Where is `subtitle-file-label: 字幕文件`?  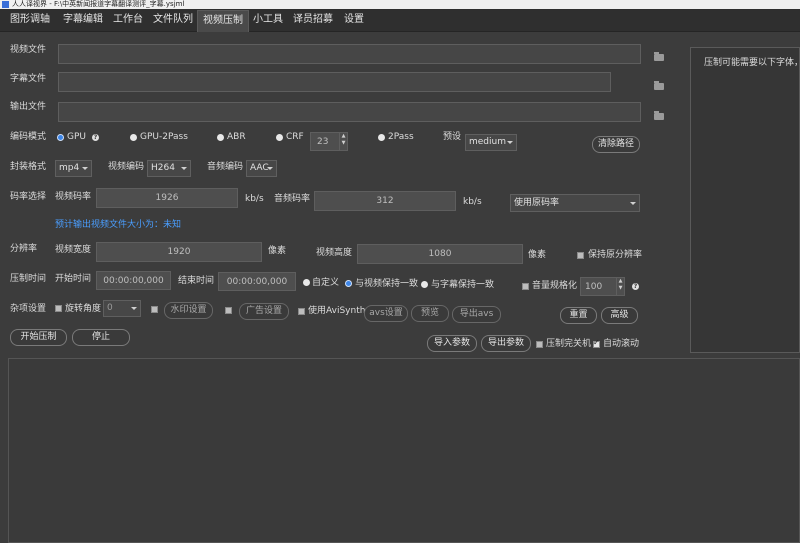 subtitle-file-label: 字幕文件 is located at coordinates (28, 79).